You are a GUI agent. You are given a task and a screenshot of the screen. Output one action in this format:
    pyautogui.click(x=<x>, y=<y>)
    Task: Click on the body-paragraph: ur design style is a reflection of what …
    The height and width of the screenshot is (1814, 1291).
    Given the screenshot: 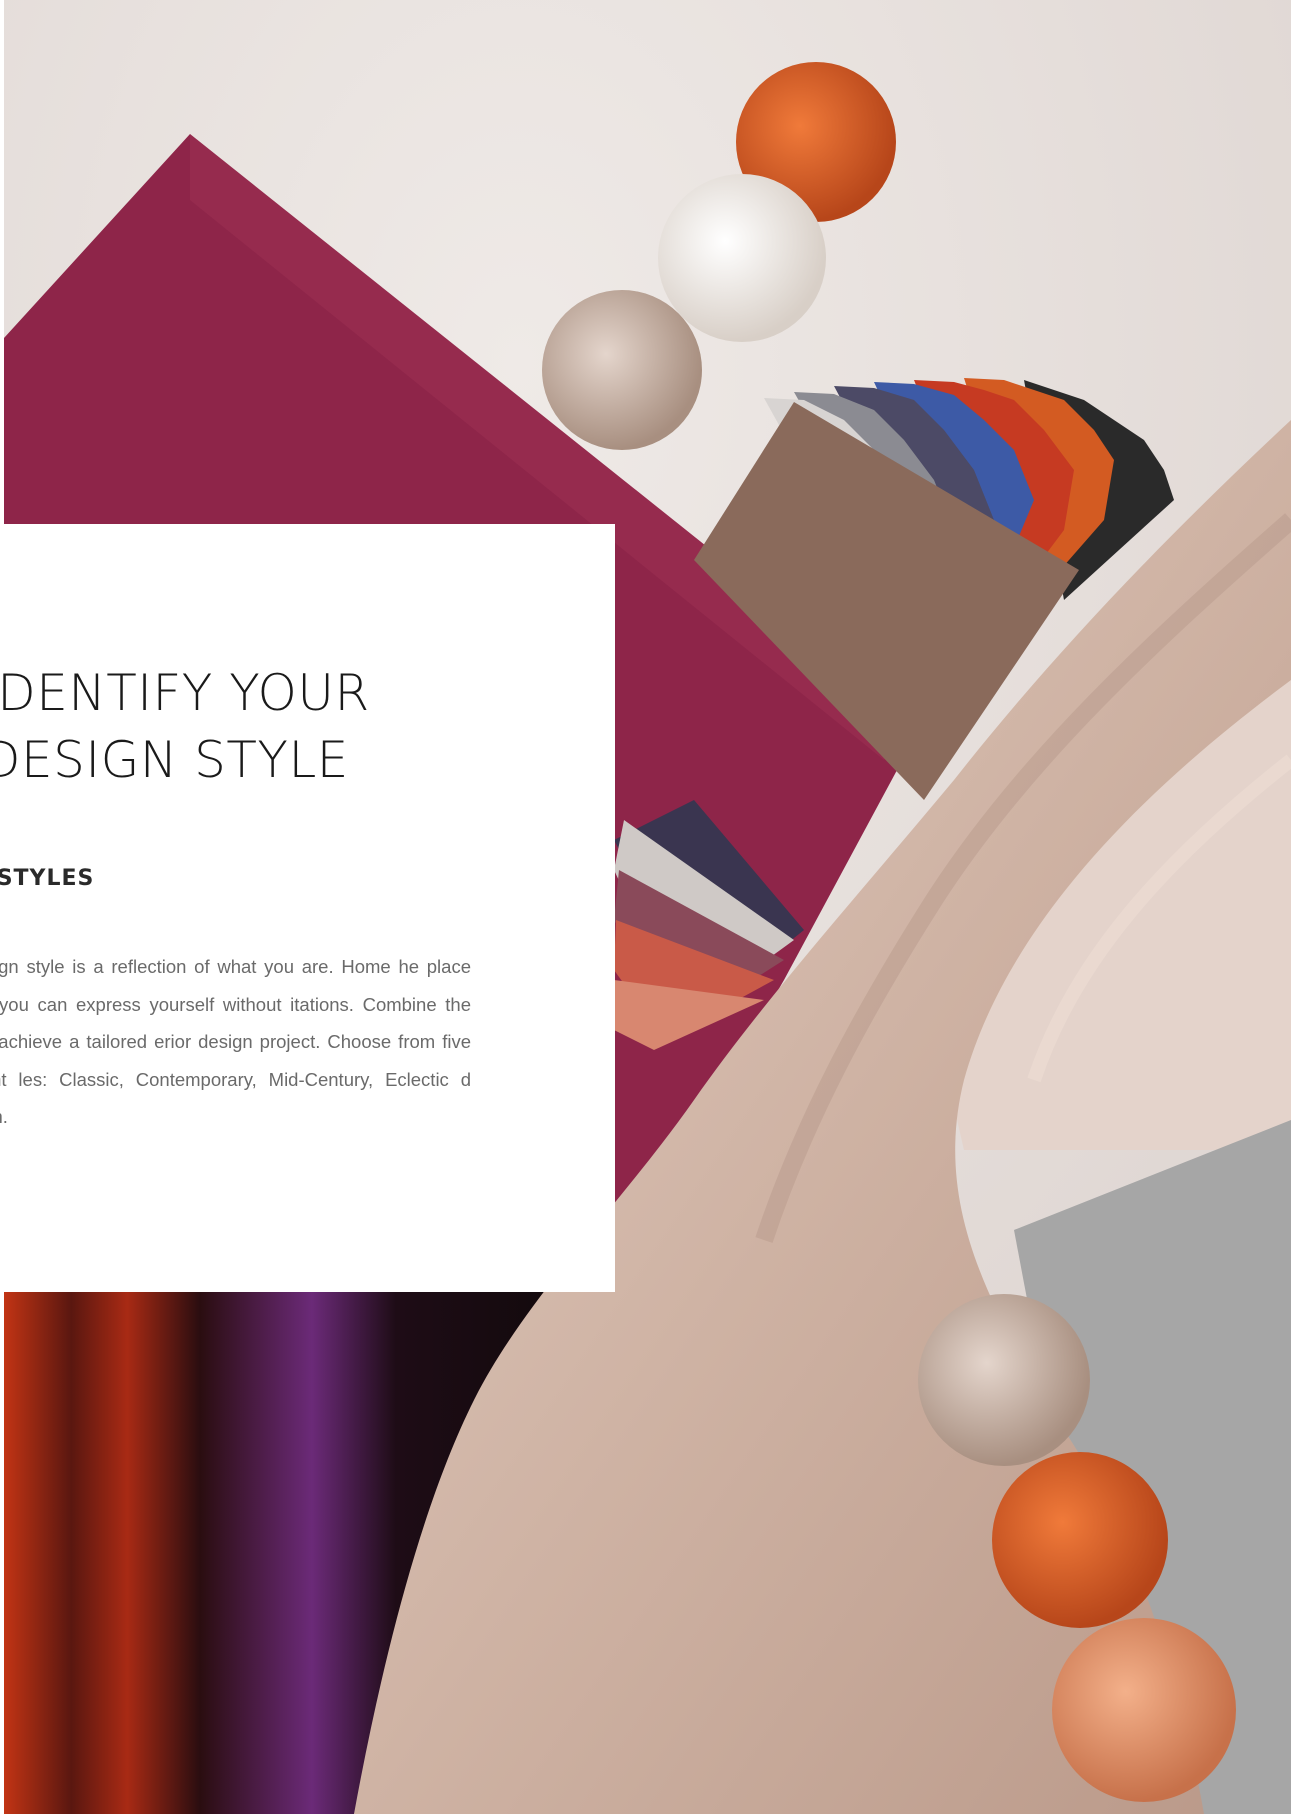 What is the action you would take?
    pyautogui.click(x=235, y=1041)
    